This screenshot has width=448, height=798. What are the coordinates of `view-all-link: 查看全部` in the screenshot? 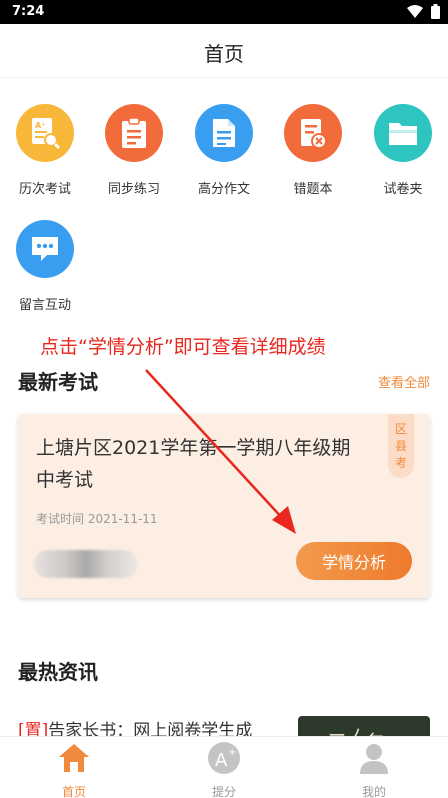 It's located at (404, 381).